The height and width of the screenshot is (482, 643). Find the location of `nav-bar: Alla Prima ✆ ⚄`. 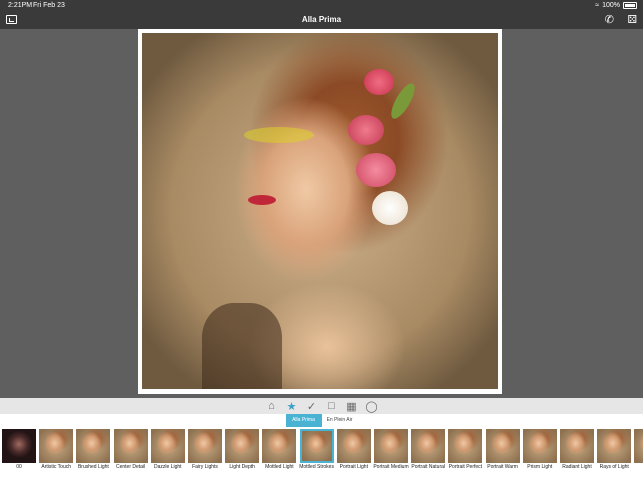

nav-bar: Alla Prima ✆ ⚄ is located at coordinates (321, 20).